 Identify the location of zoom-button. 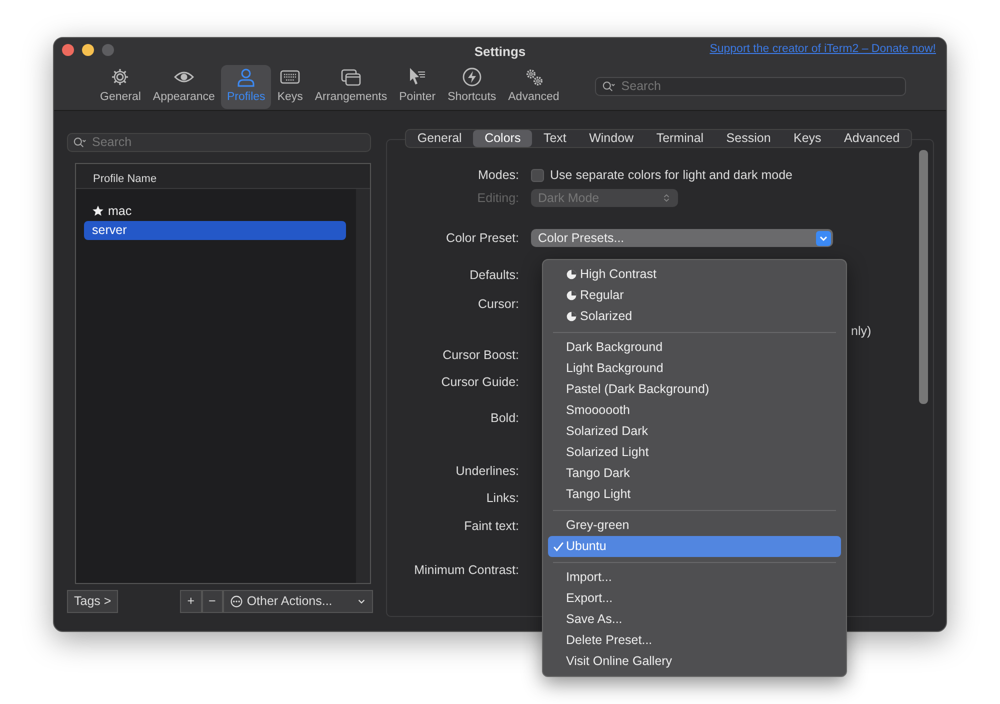
(108, 50).